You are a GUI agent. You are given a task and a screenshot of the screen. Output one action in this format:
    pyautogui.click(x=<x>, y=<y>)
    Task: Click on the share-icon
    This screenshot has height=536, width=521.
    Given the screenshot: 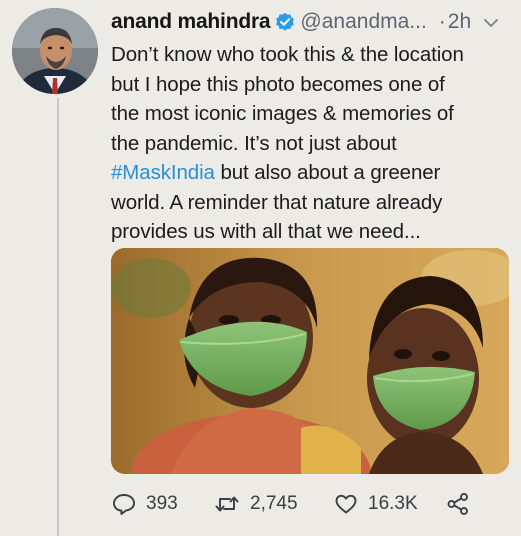 What is the action you would take?
    pyautogui.click(x=458, y=504)
    